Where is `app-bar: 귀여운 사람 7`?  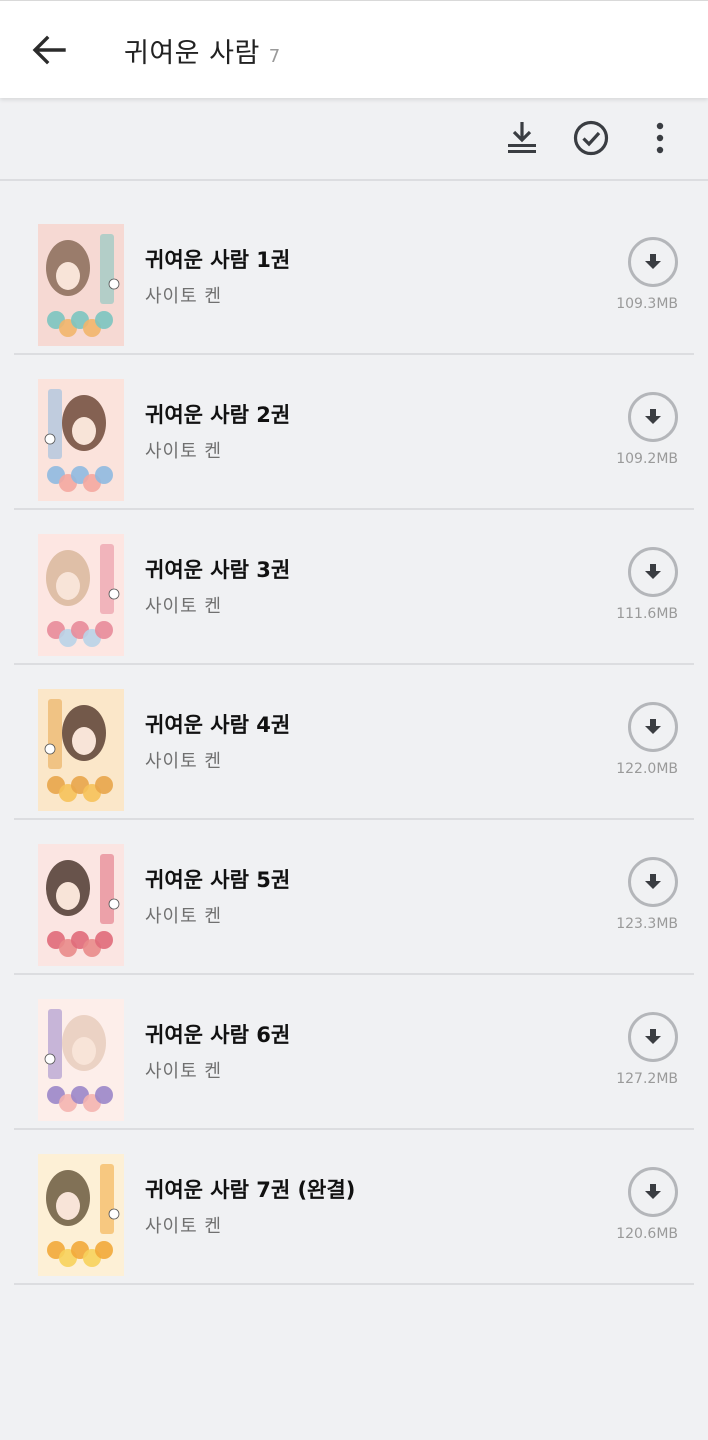
app-bar: 귀여운 사람 7 is located at coordinates (354, 49).